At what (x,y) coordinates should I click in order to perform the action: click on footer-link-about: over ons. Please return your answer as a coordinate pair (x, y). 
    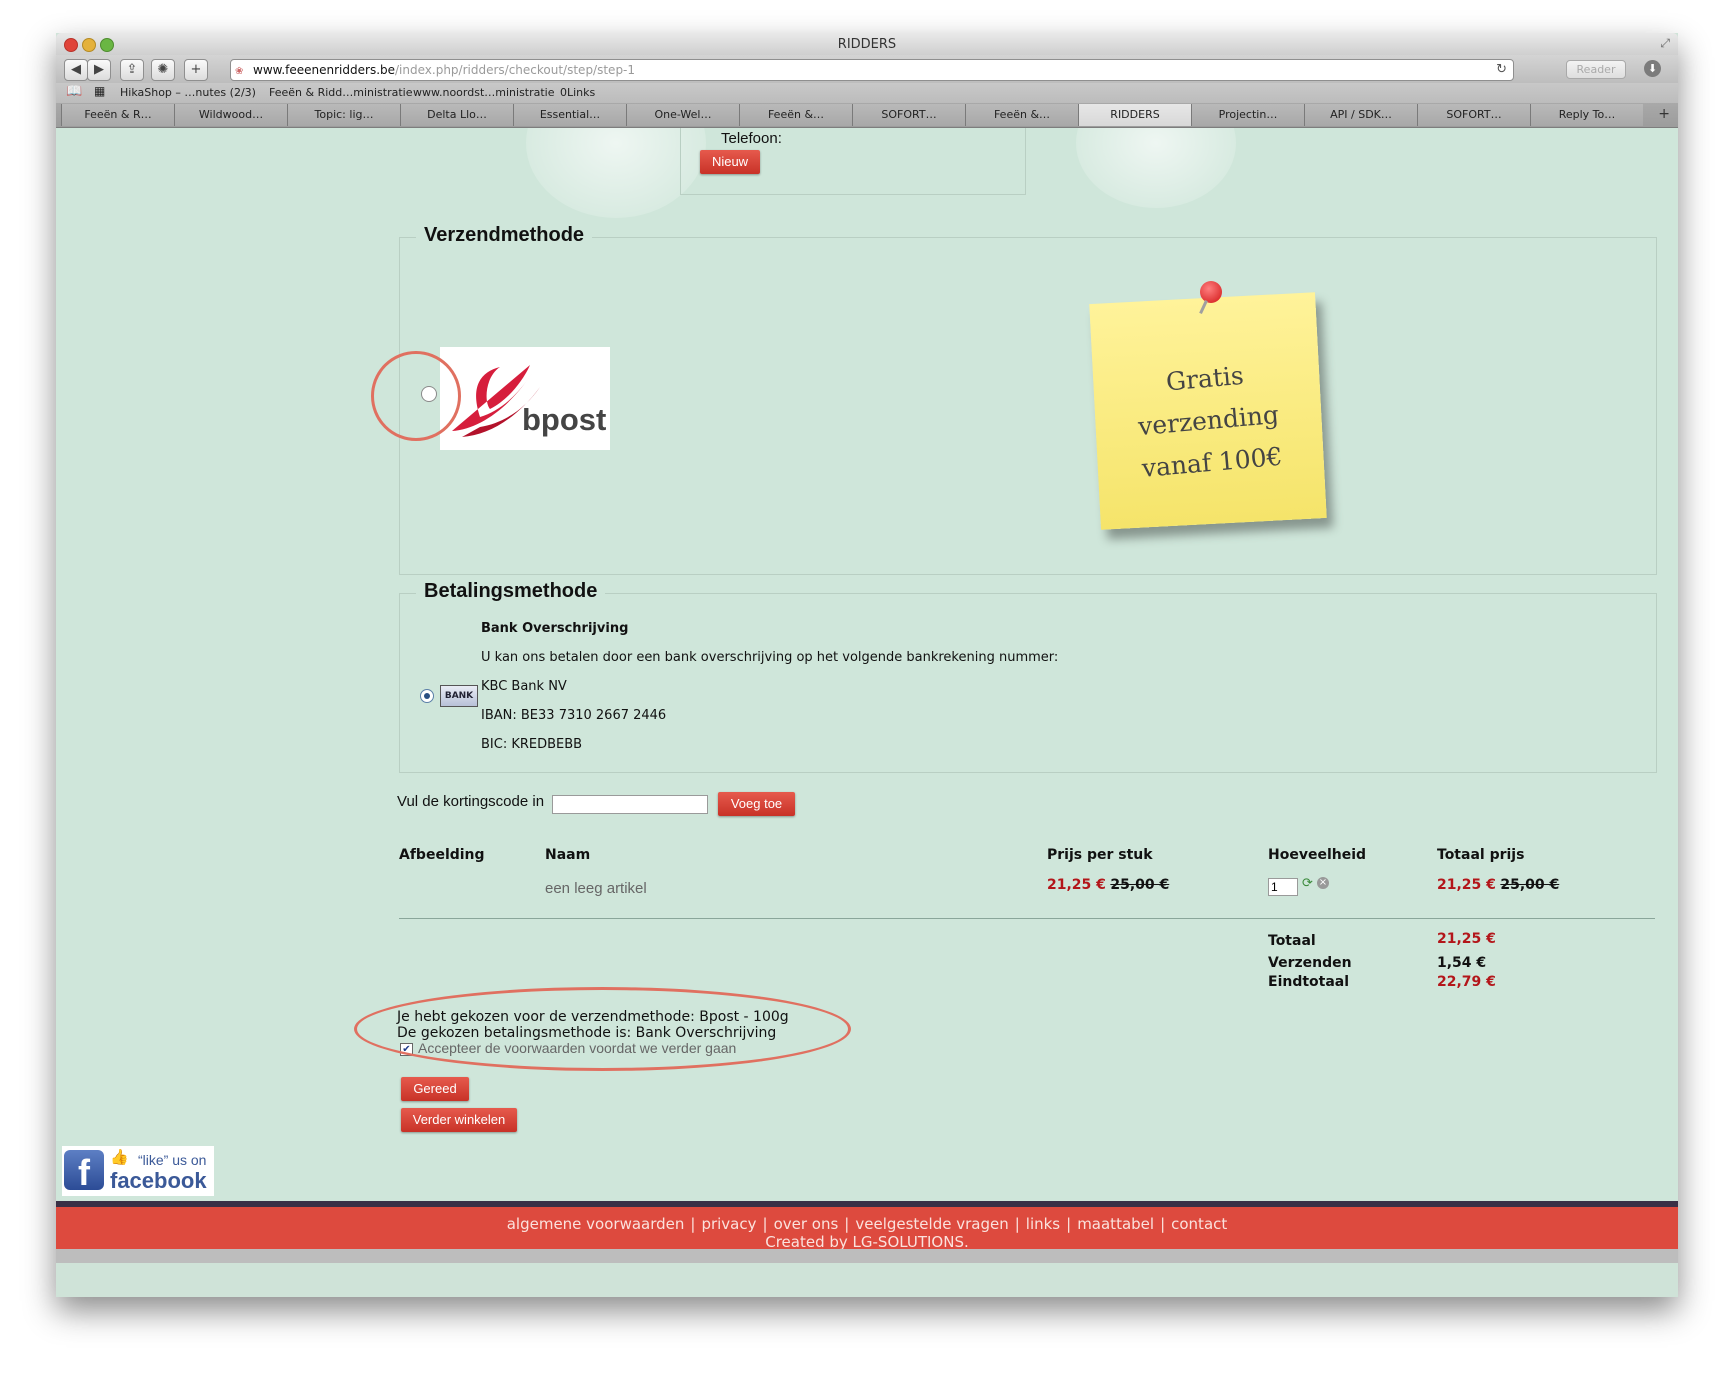
    Looking at the image, I should click on (806, 1224).